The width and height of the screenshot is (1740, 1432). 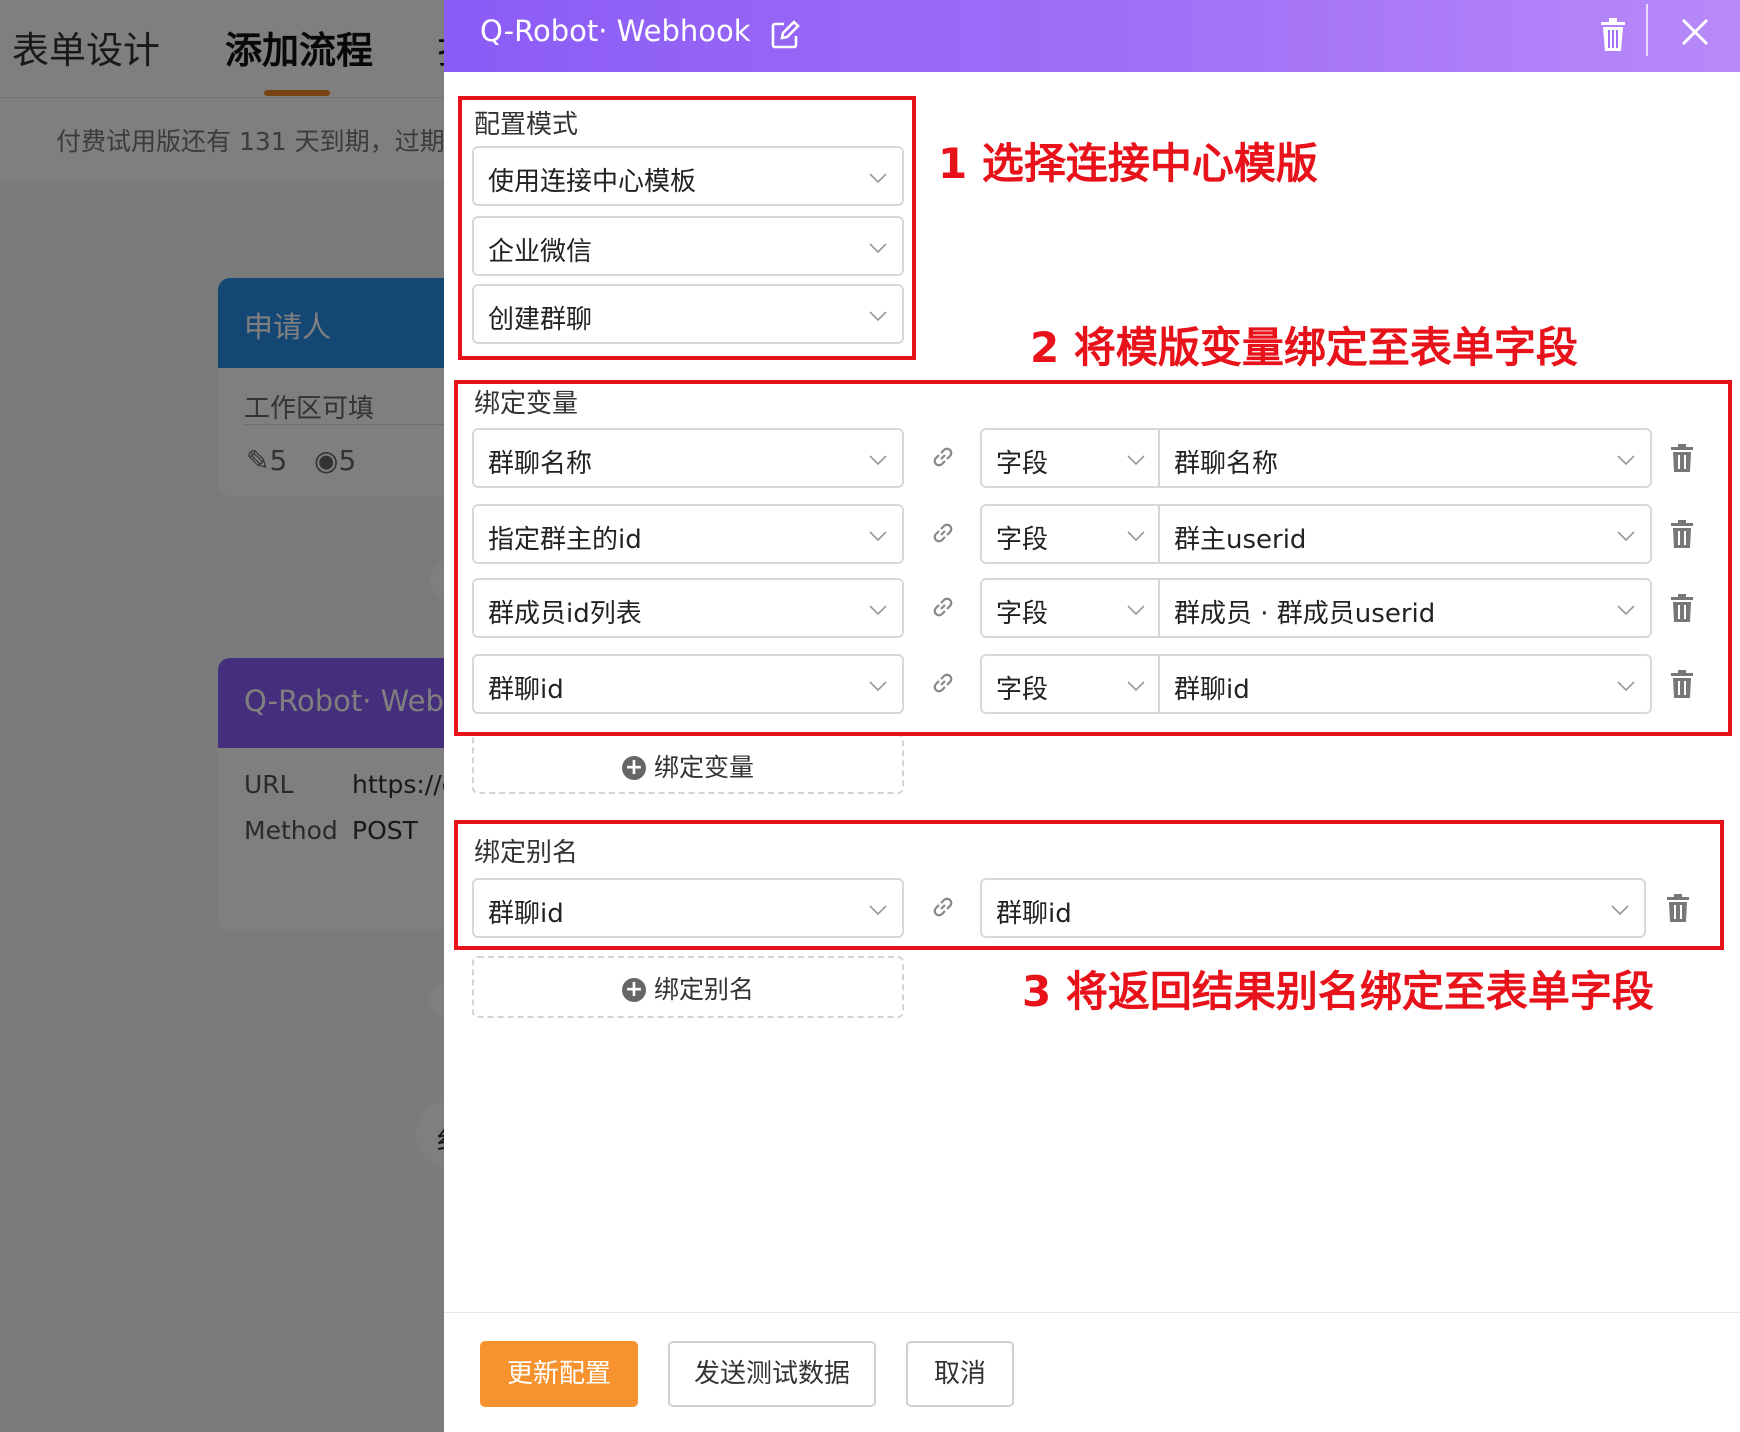 What do you see at coordinates (1695, 32) in the screenshot?
I see `close-icon` at bounding box center [1695, 32].